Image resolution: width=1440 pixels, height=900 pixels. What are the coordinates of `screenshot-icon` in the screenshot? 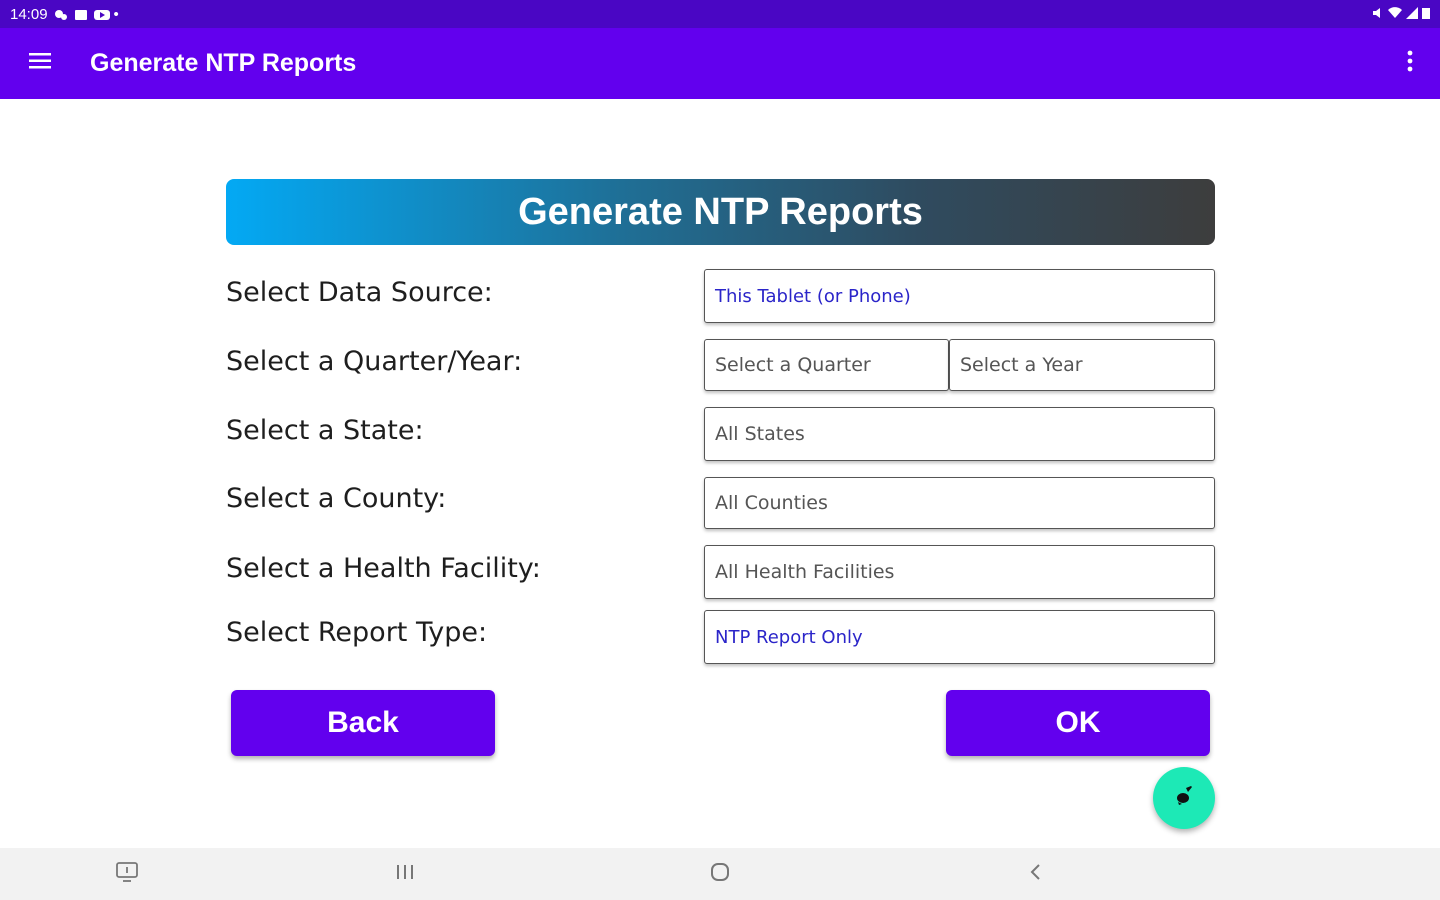 It's located at (127, 874).